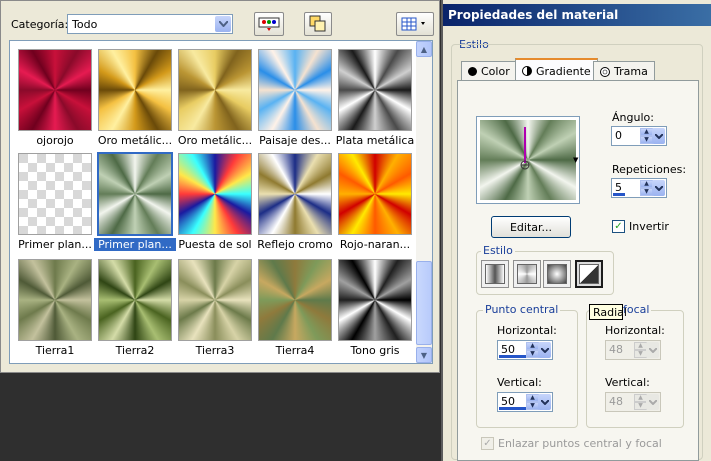 This screenshot has width=711, height=461. What do you see at coordinates (495, 71) in the screenshot?
I see `tab-color-label: Color` at bounding box center [495, 71].